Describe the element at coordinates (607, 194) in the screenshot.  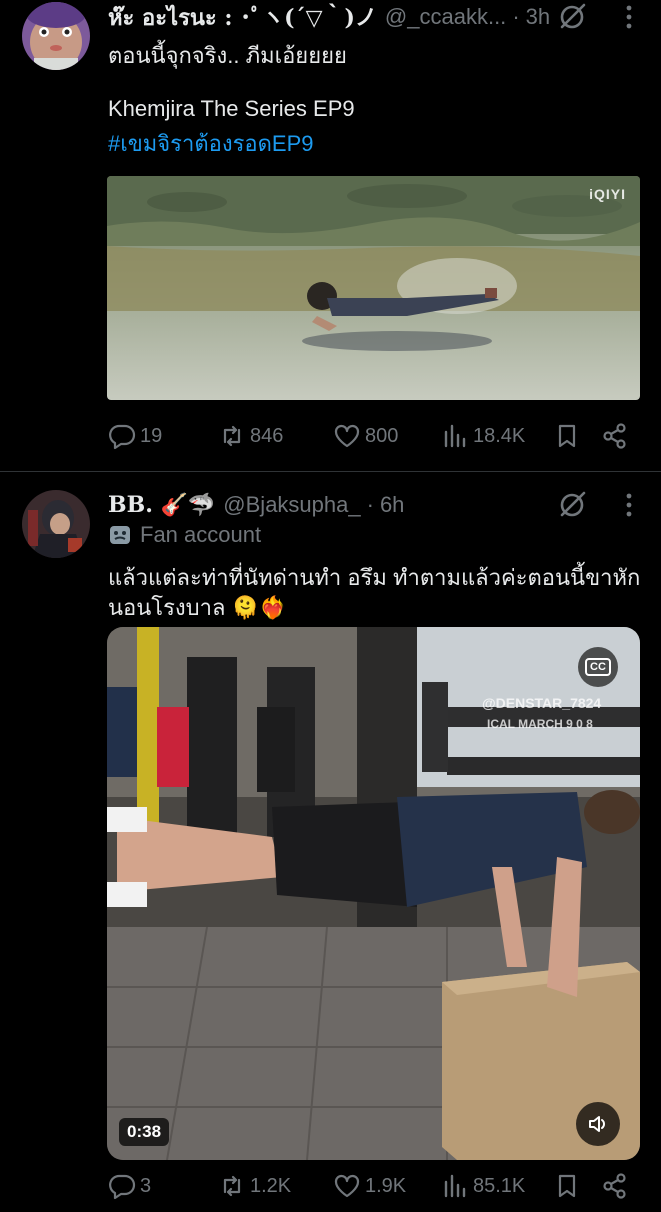
I see `media-watermark: iQIYI` at that location.